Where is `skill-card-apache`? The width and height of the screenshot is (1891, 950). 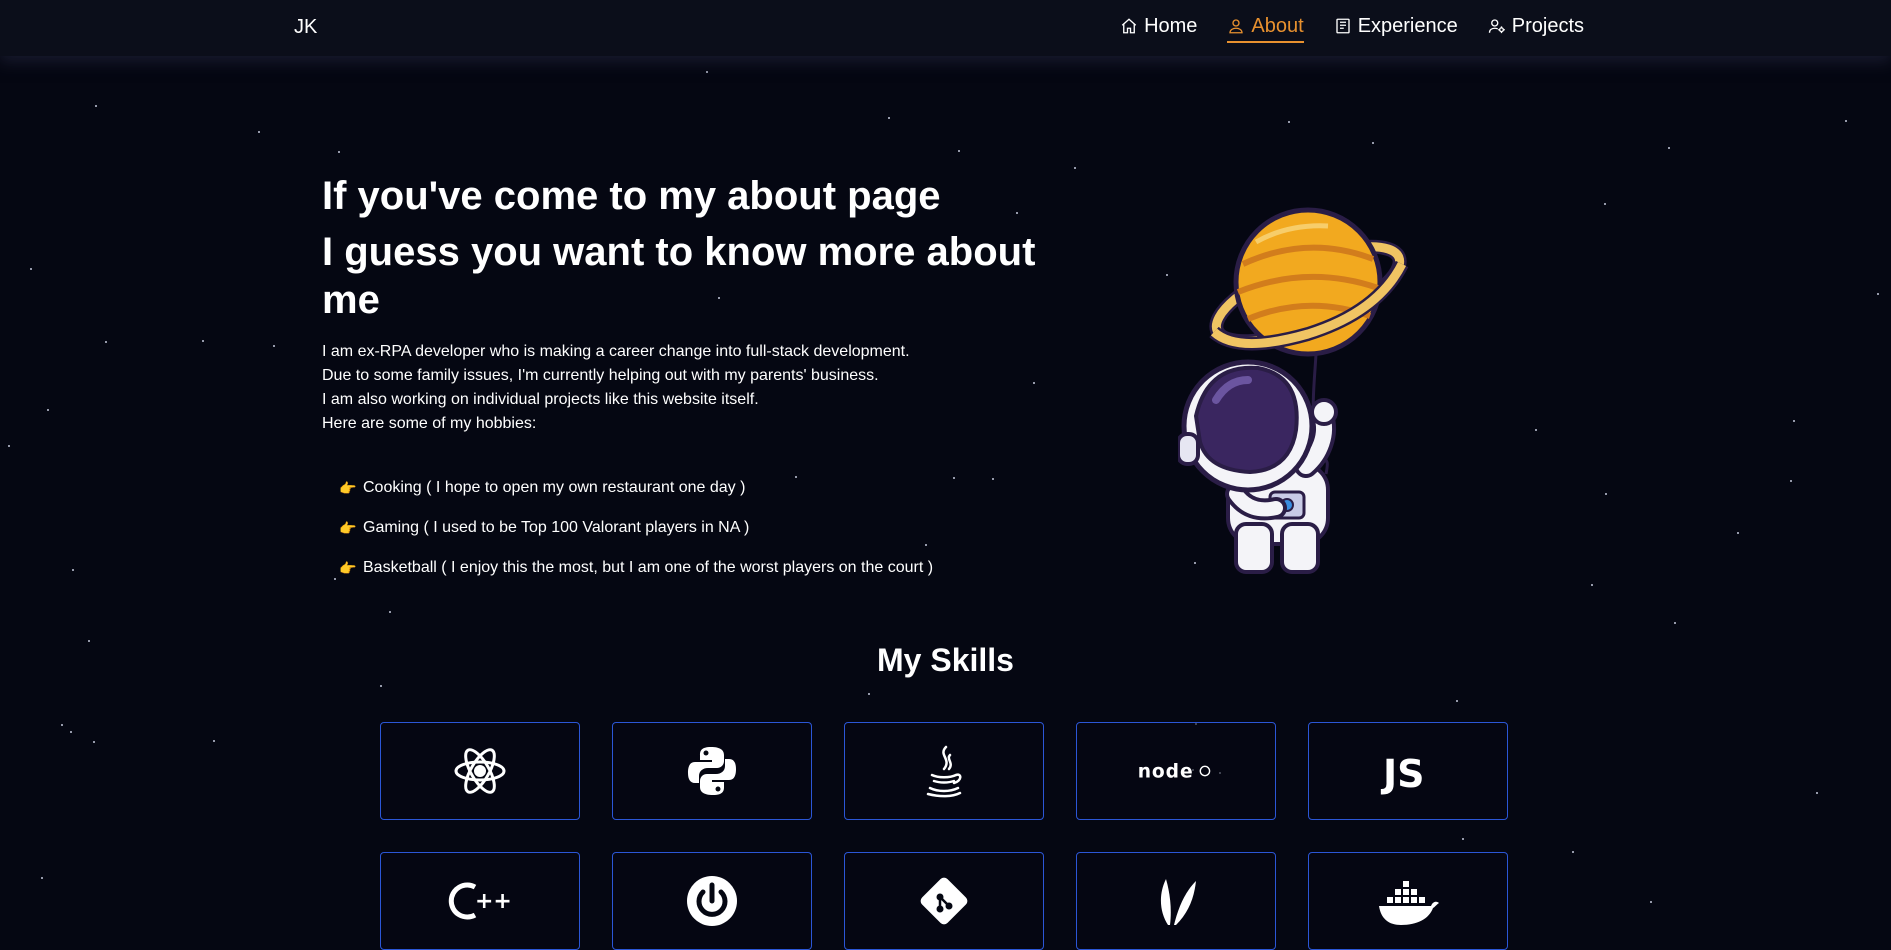 skill-card-apache is located at coordinates (1176, 901).